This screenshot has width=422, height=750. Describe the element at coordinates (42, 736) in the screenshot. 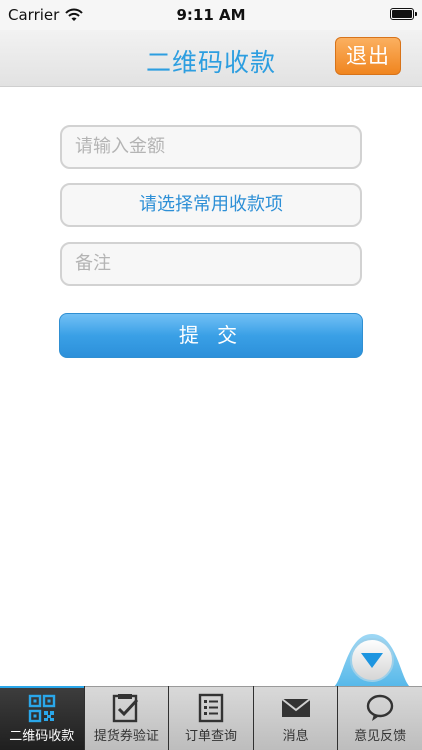

I see `tab-label: 二维码收款` at that location.